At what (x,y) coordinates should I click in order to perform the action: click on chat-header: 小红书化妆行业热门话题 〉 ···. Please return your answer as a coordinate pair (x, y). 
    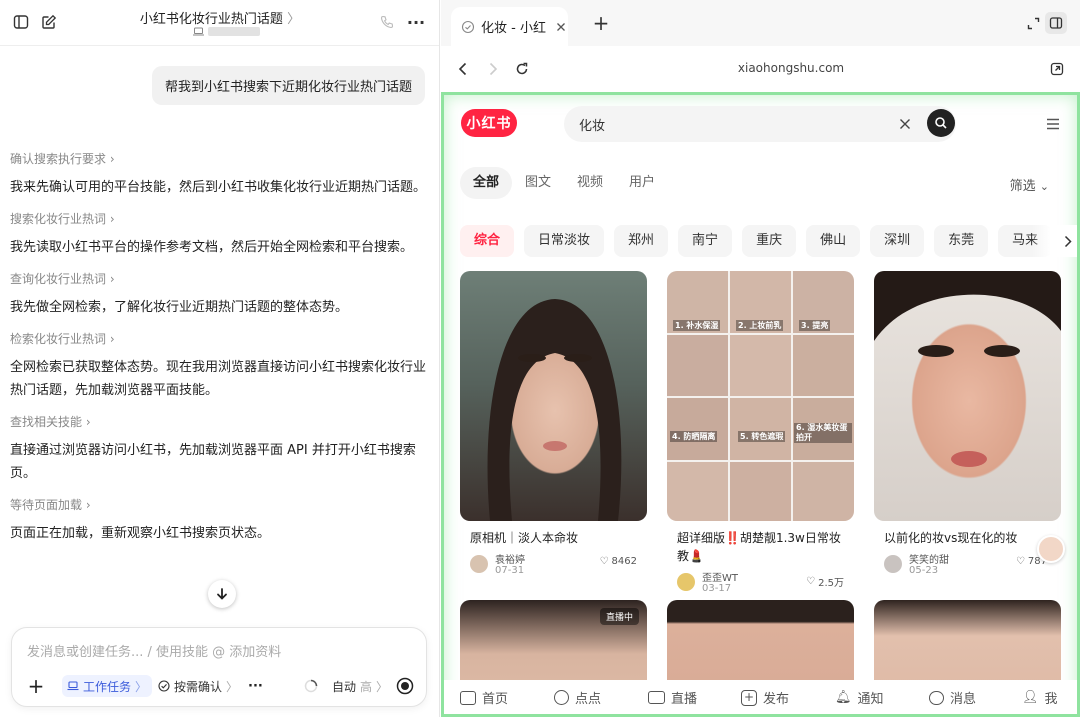
    Looking at the image, I should click on (219, 23).